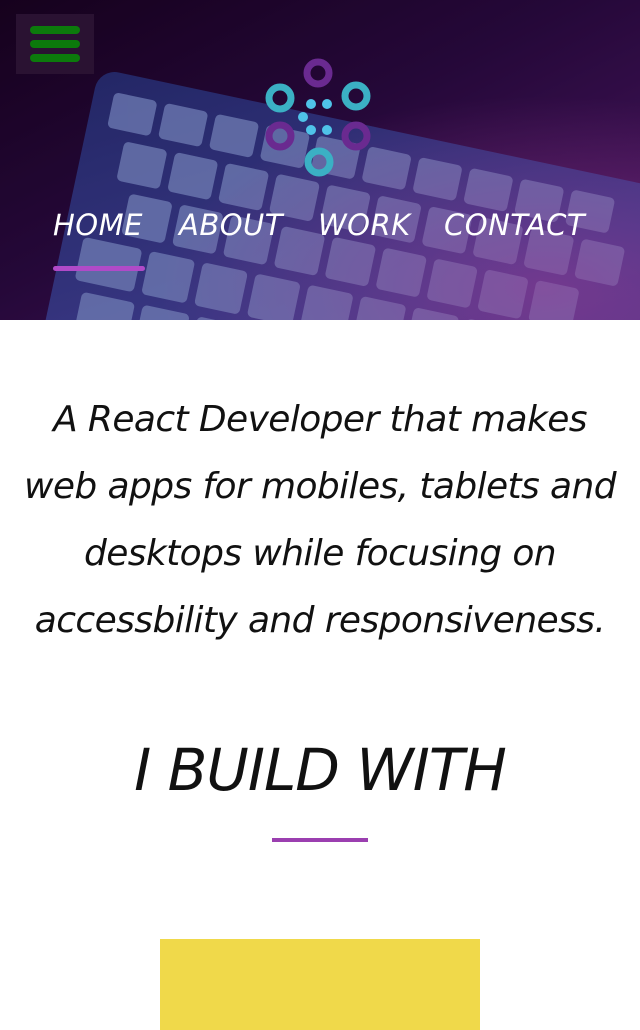 The image size is (640, 1030). I want to click on active-nav-indicator, so click(99, 268).